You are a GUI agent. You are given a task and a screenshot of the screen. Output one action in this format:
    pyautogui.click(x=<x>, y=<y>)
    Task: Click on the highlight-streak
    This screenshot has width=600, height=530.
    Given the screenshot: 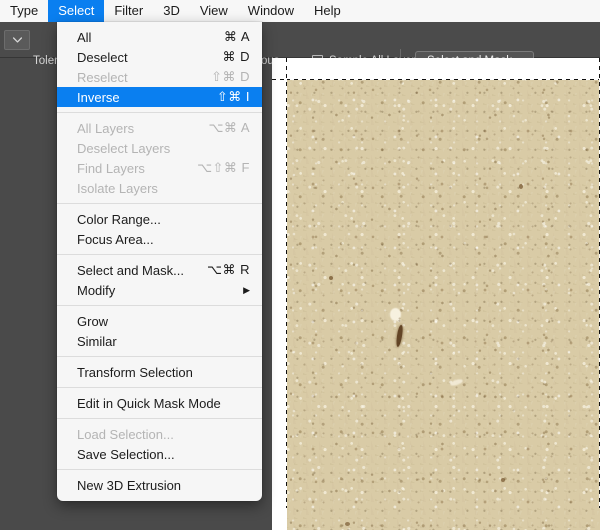 What is the action you would take?
    pyautogui.click(x=456, y=382)
    